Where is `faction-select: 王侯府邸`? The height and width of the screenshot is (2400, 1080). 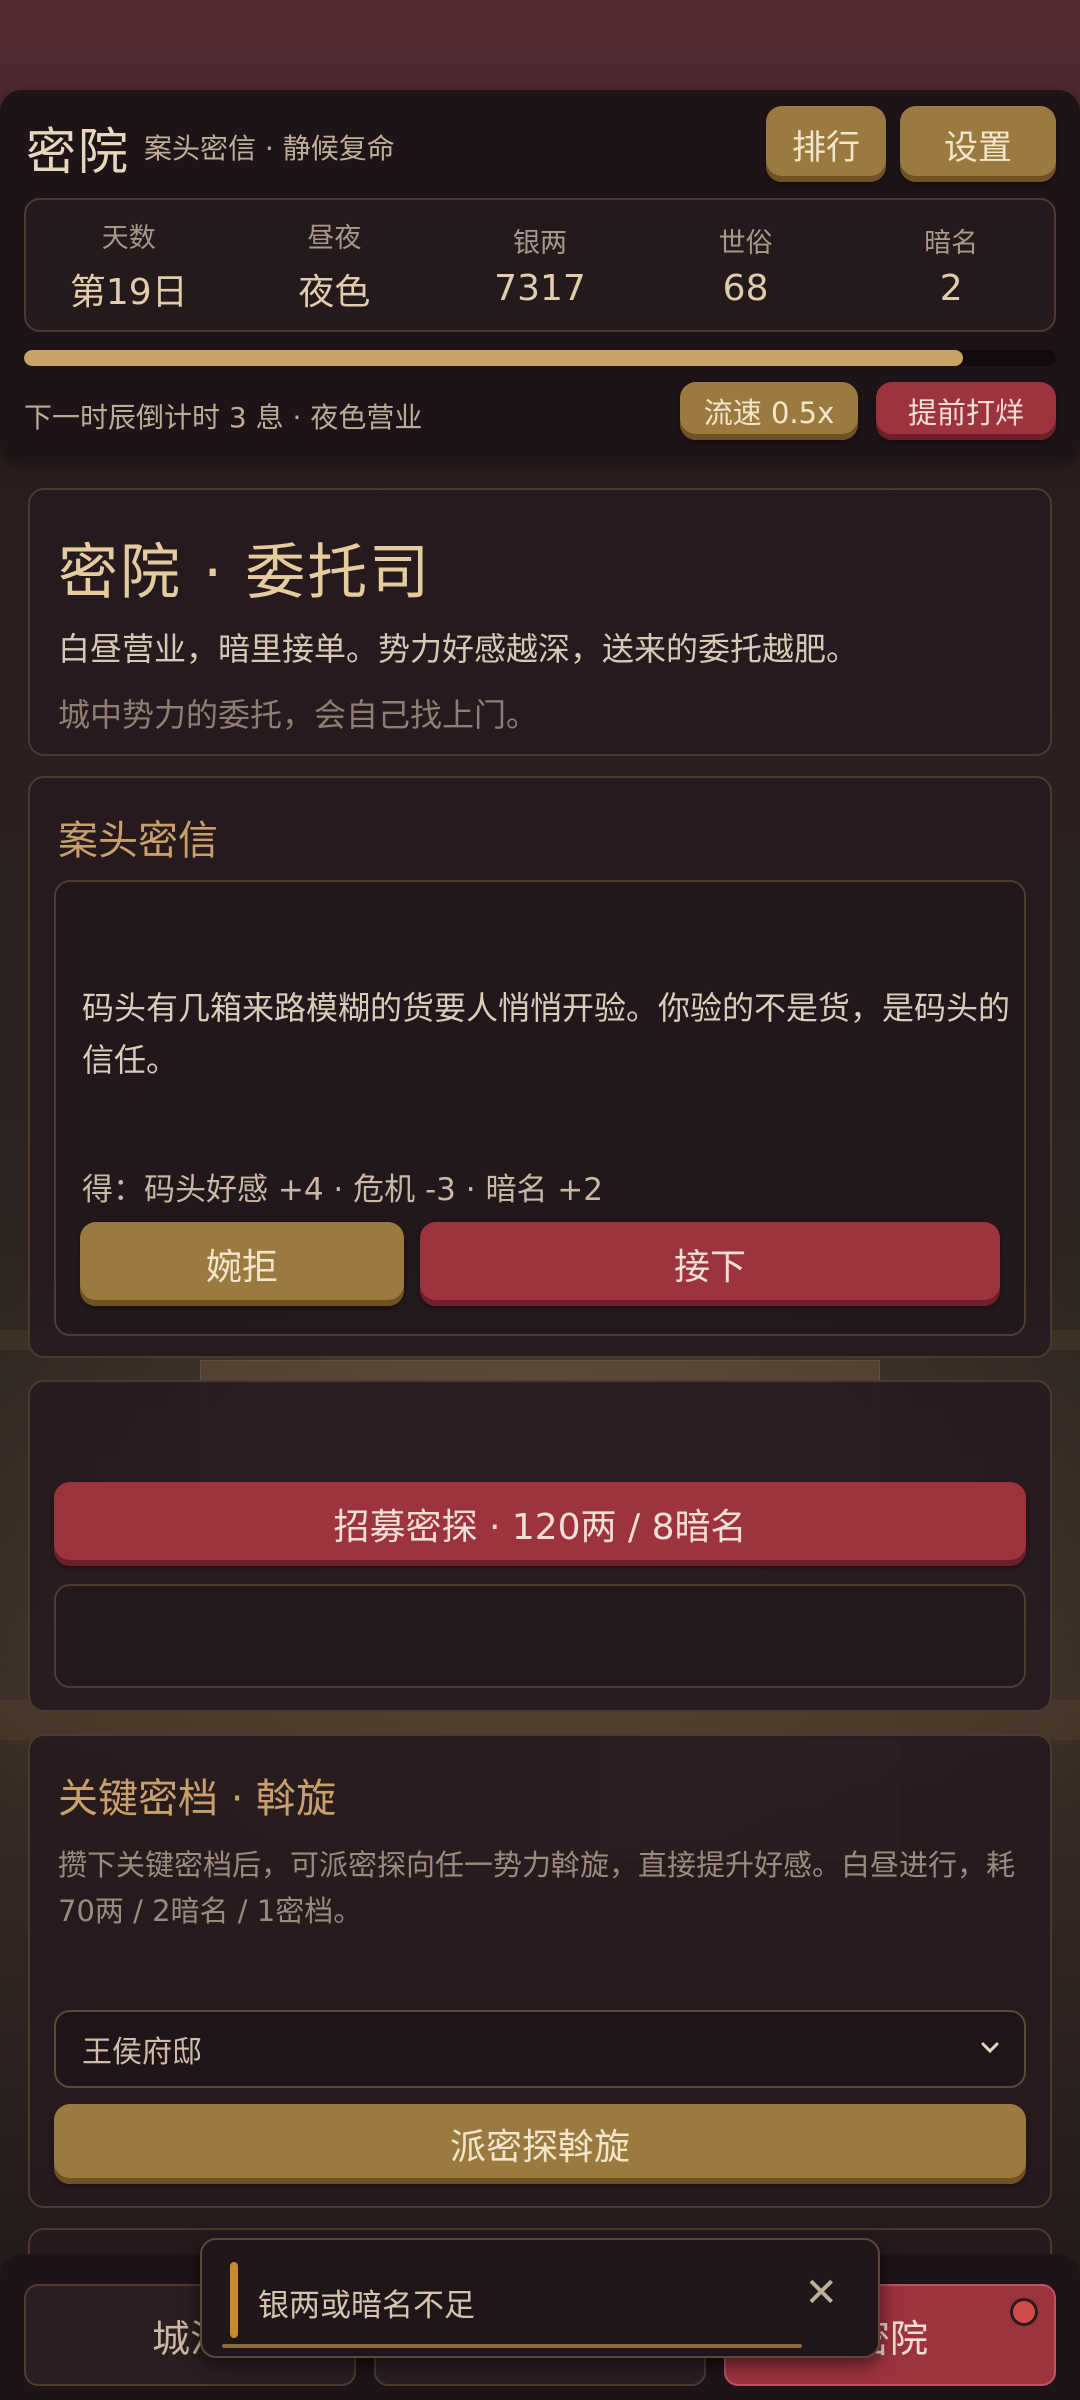
faction-select: 王侯府邸 is located at coordinates (540, 2049).